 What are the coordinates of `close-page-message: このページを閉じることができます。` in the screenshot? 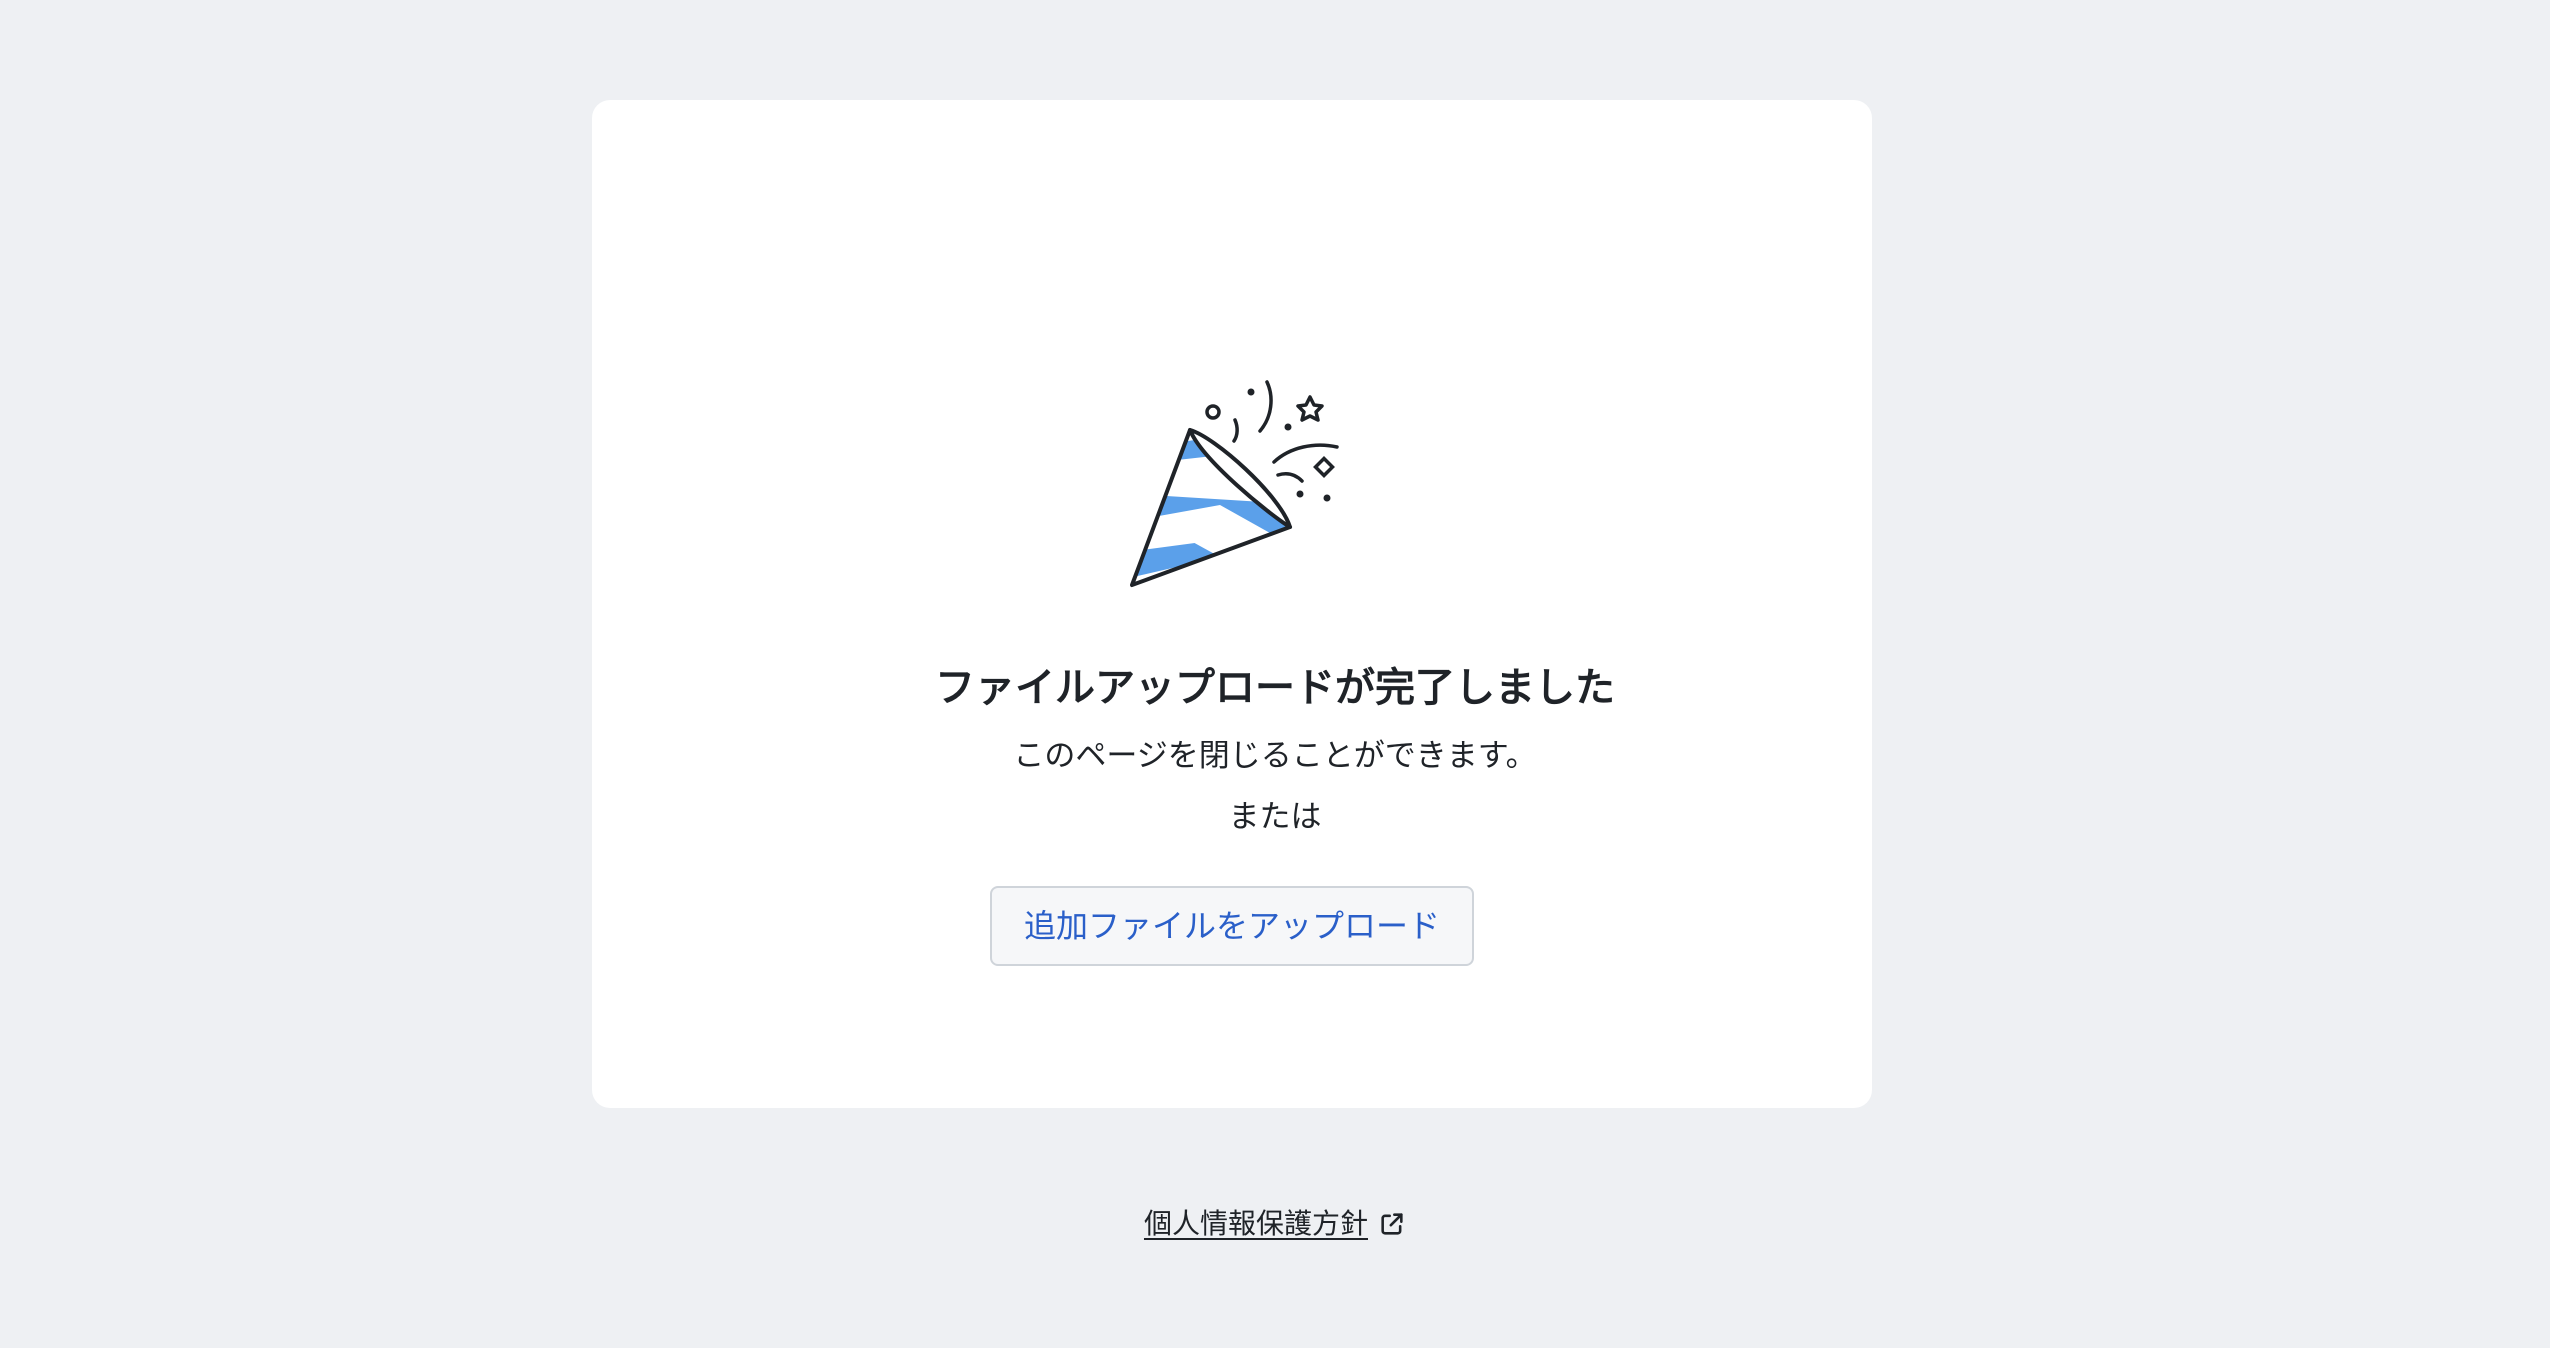 It's located at (1275, 756).